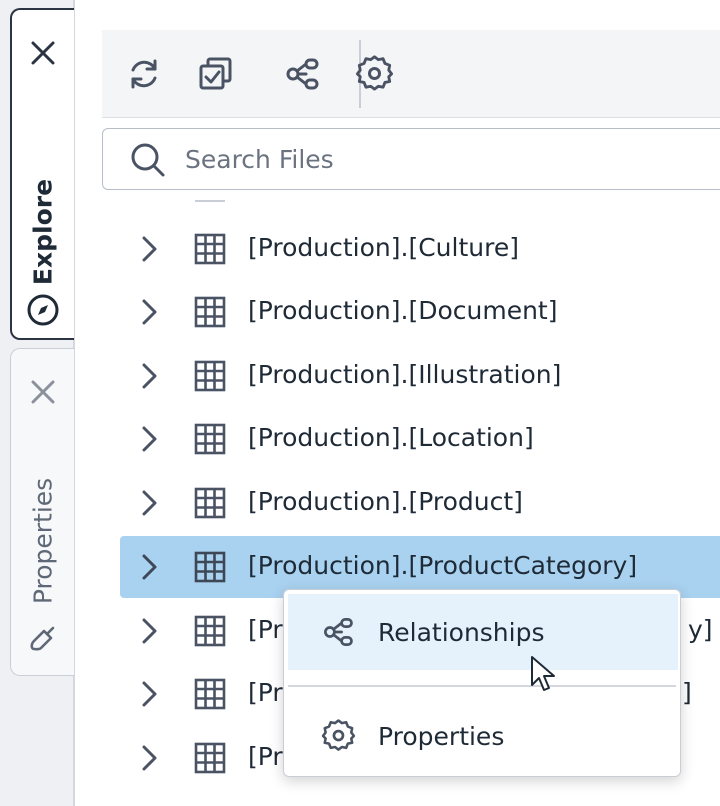  Describe the element at coordinates (411, 74) in the screenshot. I see `explorer-toolbar` at that location.